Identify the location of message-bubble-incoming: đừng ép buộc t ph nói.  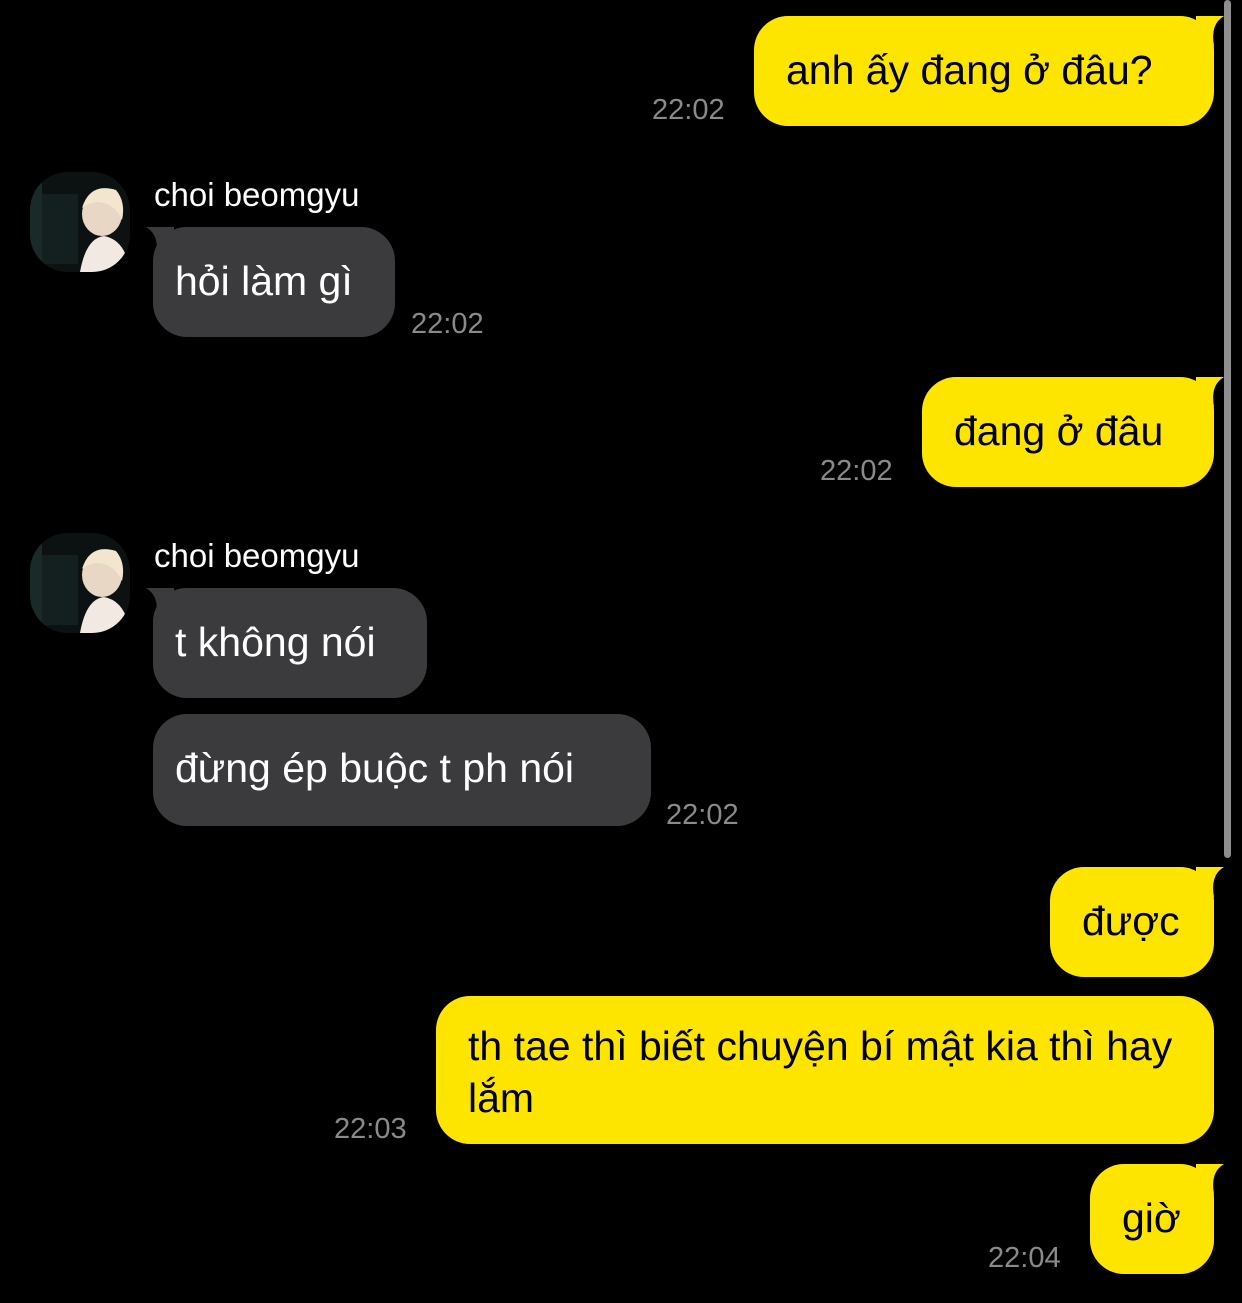
(402, 770).